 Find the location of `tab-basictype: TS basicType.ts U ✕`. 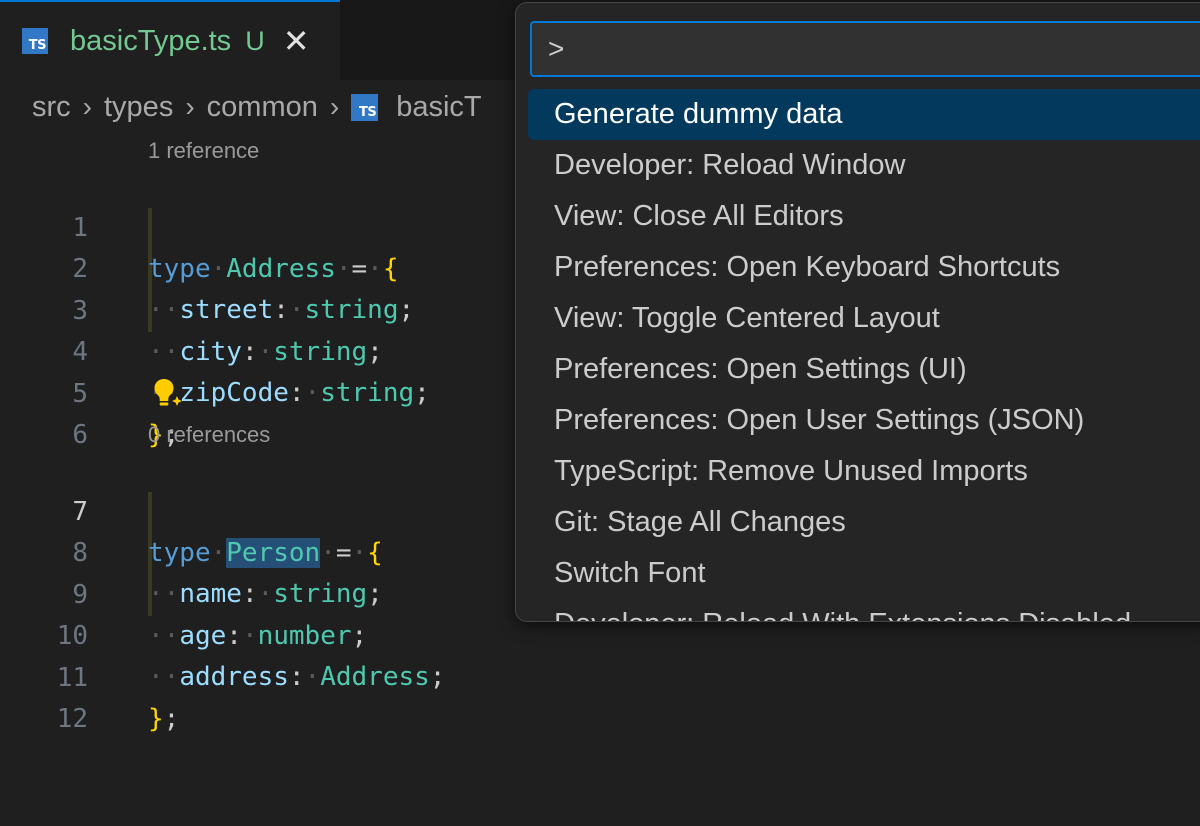

tab-basictype: TS basicType.ts U ✕ is located at coordinates (170, 40).